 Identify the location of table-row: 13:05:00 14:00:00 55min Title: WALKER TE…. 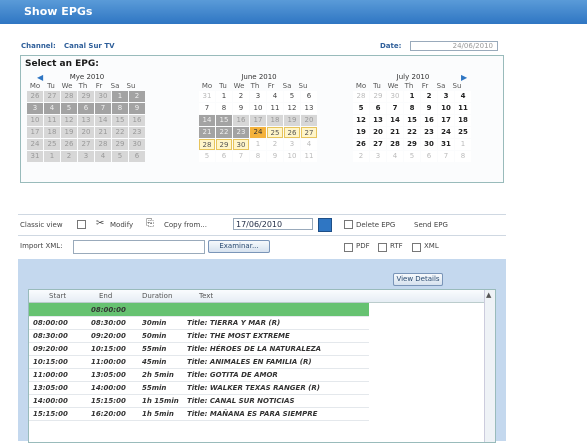
(199, 388).